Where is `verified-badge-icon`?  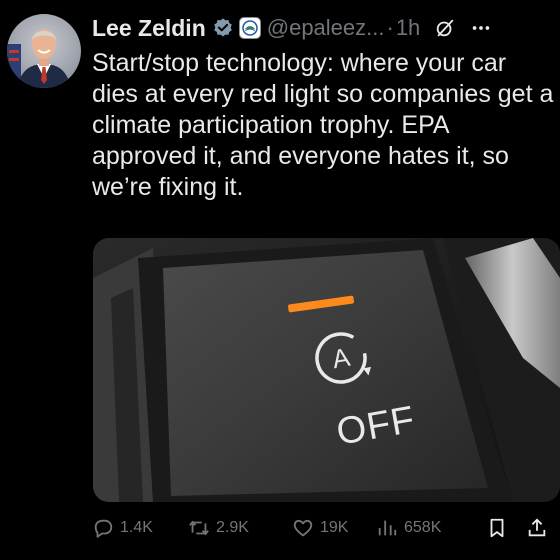
verified-badge-icon is located at coordinates (222, 27).